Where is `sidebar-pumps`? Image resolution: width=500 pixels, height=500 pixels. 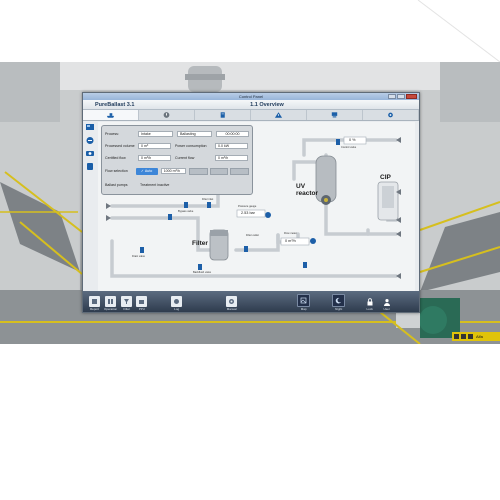 sidebar-pumps is located at coordinates (89, 153).